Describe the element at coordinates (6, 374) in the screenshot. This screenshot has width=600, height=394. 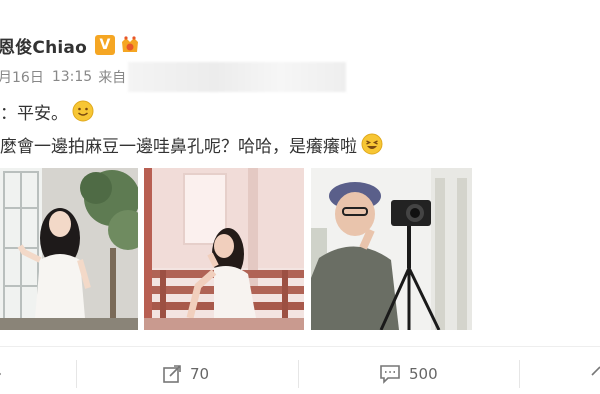
I see `collect-button` at that location.